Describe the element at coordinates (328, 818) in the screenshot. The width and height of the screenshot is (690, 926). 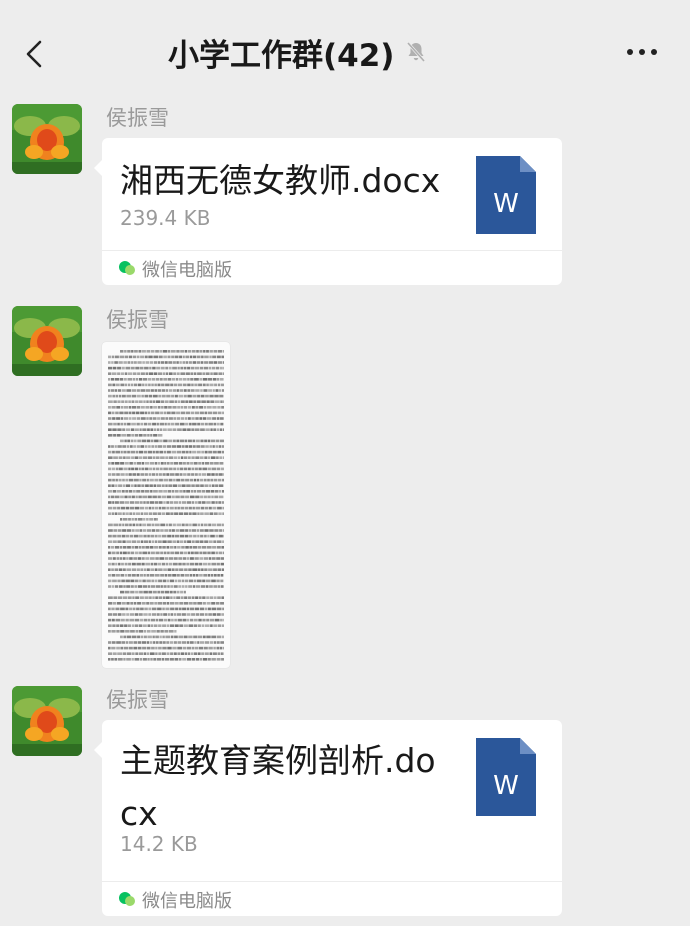
I see `file-message-card: 主题教育案例剖析.docx 14.2 KB W 微信电脑版` at that location.